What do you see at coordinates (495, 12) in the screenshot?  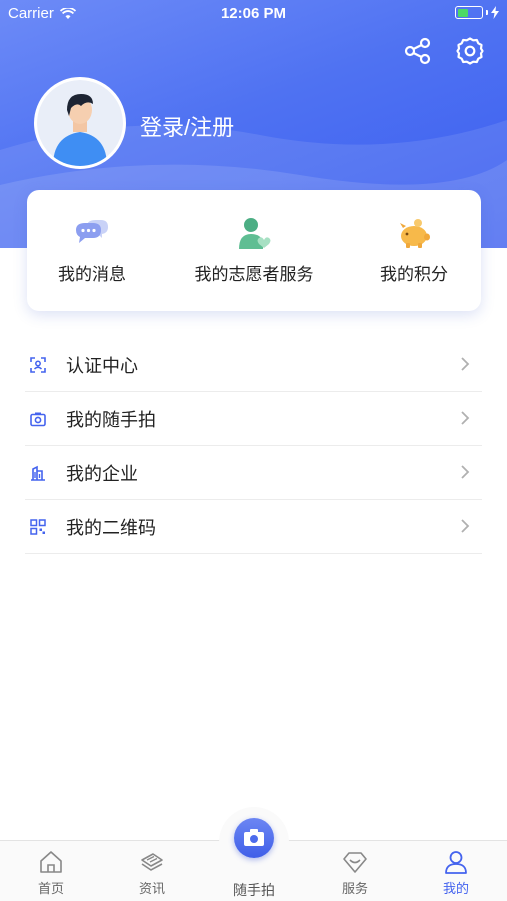 I see `charging-icon` at bounding box center [495, 12].